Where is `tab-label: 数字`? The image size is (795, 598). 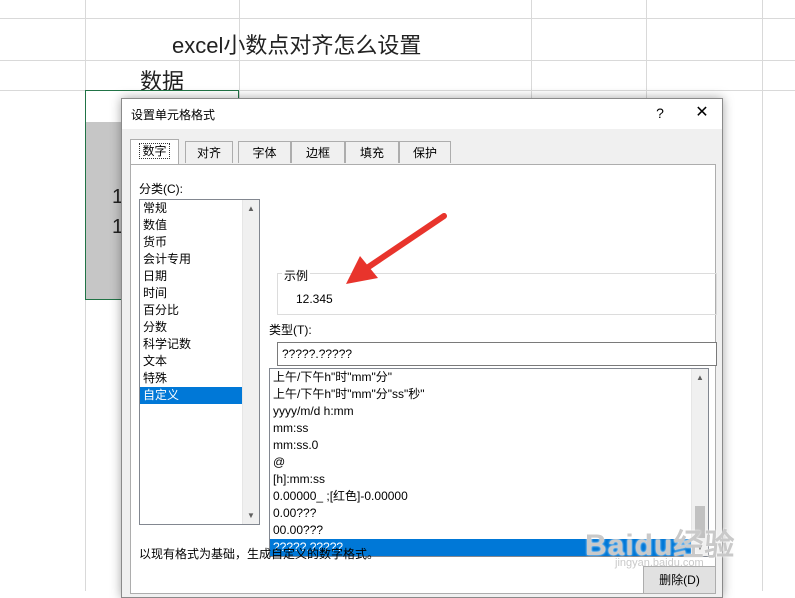
tab-label: 数字 is located at coordinates (154, 151).